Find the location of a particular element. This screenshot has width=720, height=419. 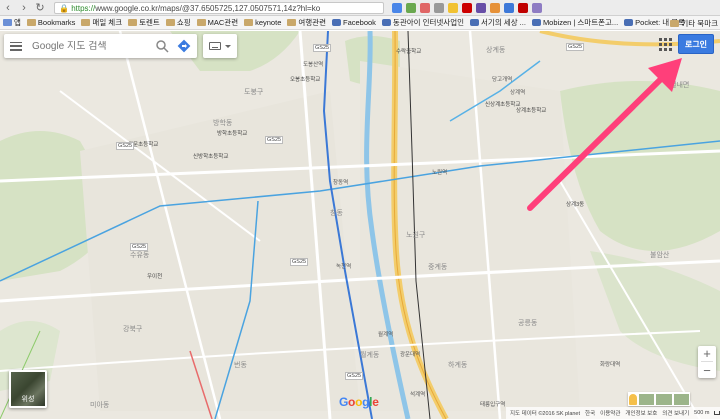

zoom-in-button: + is located at coordinates (707, 353).